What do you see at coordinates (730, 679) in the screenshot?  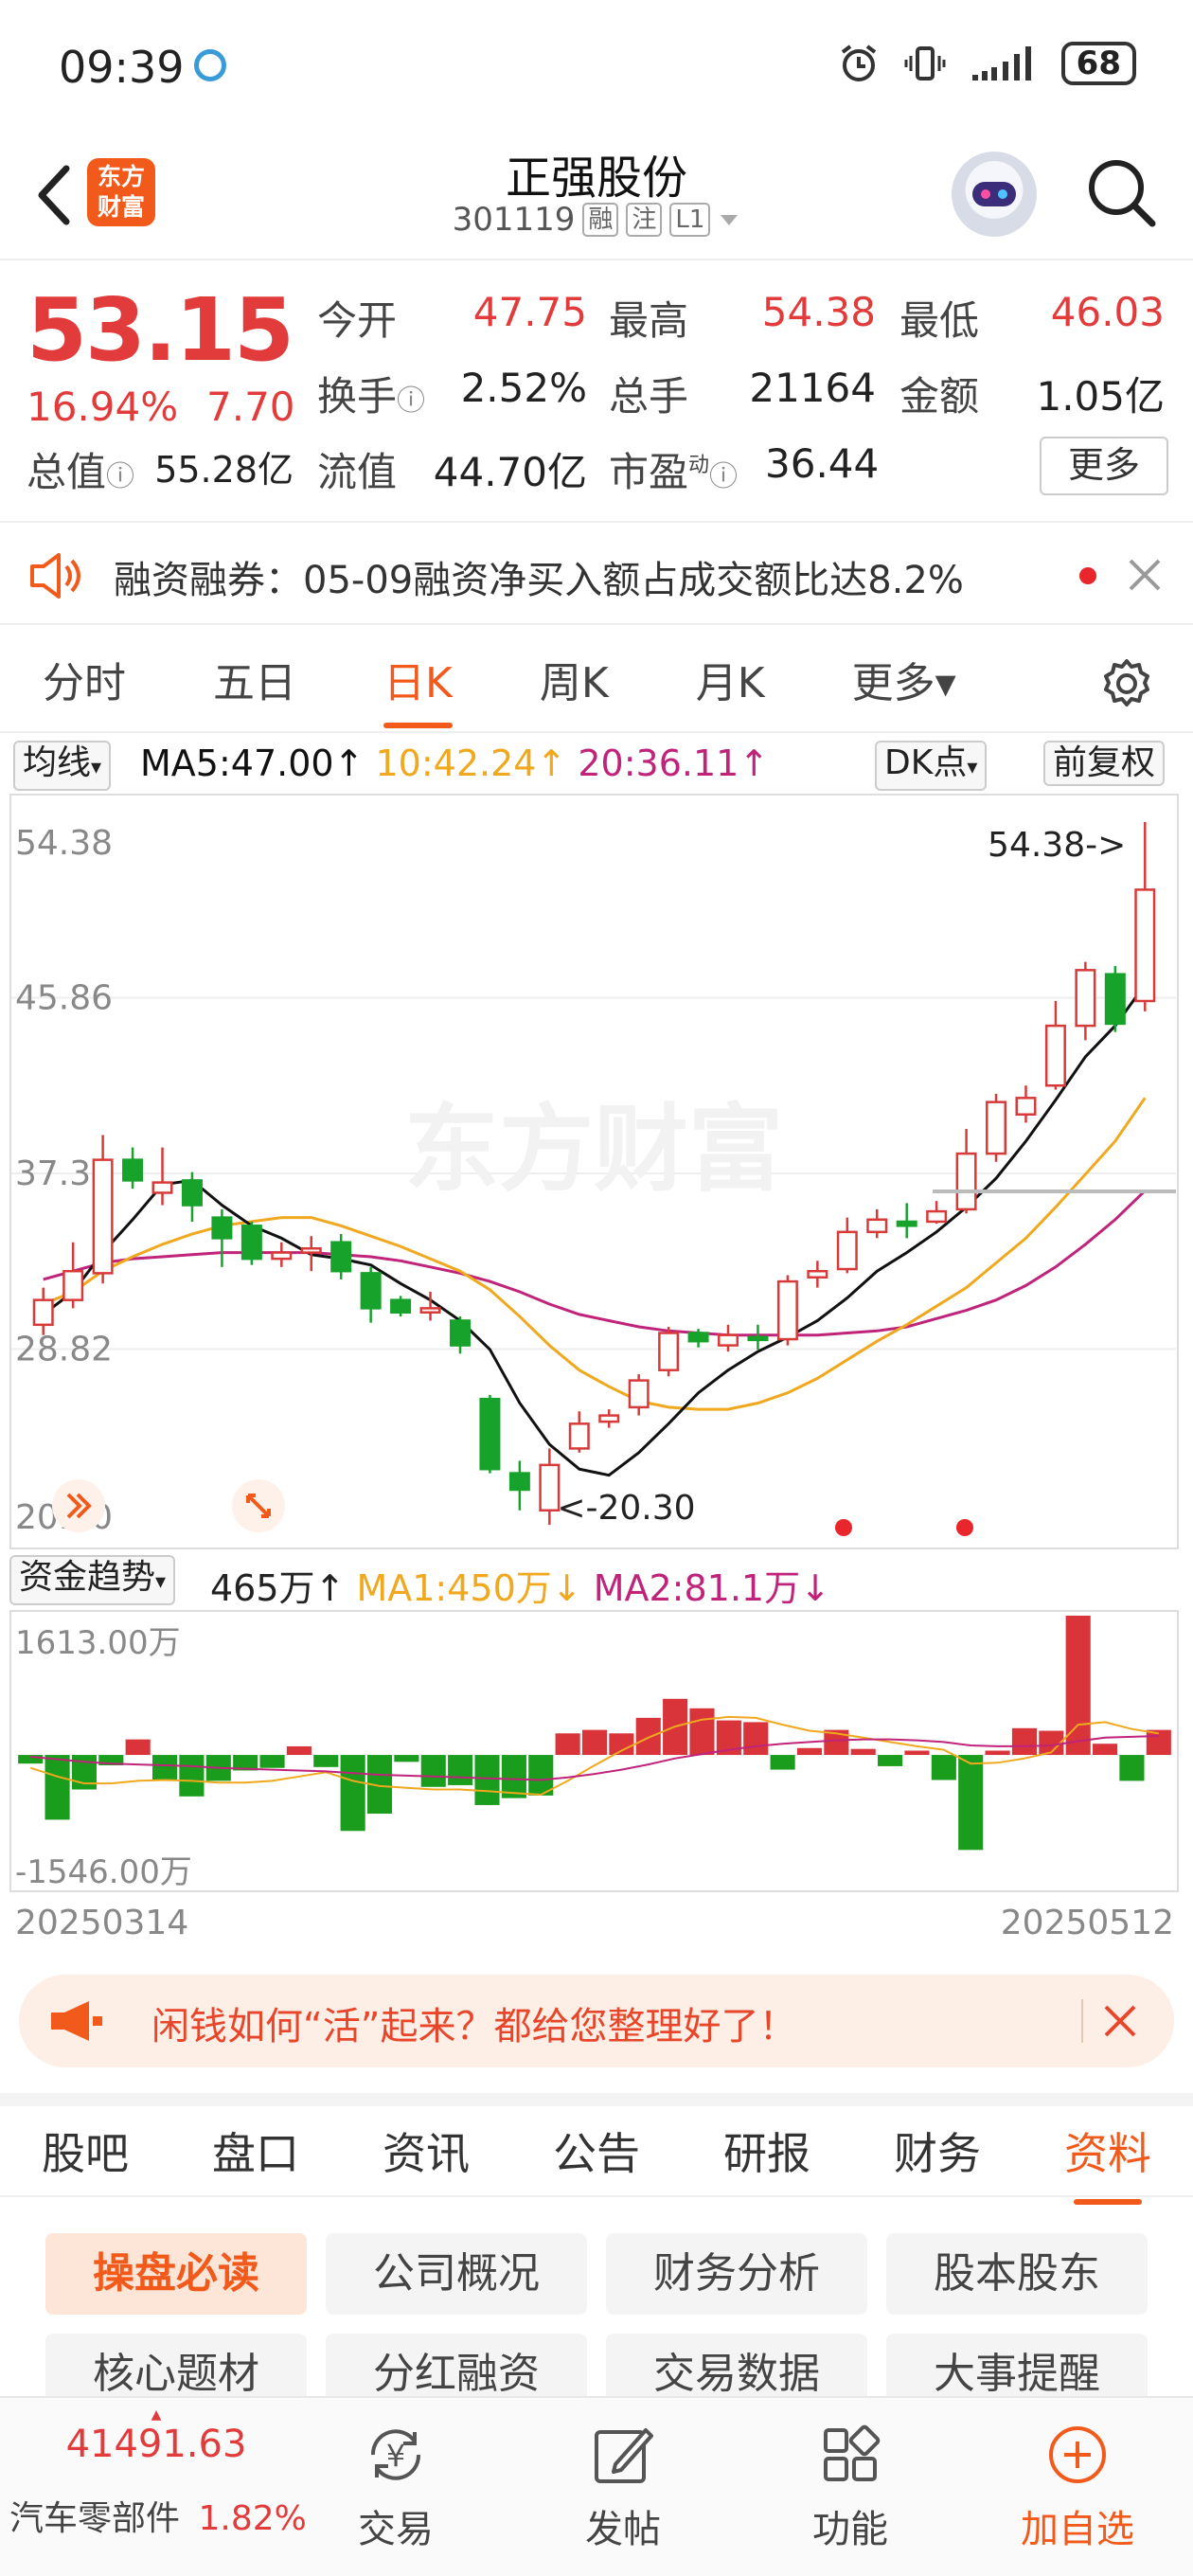 I see `tab-monthly-k: 月K` at bounding box center [730, 679].